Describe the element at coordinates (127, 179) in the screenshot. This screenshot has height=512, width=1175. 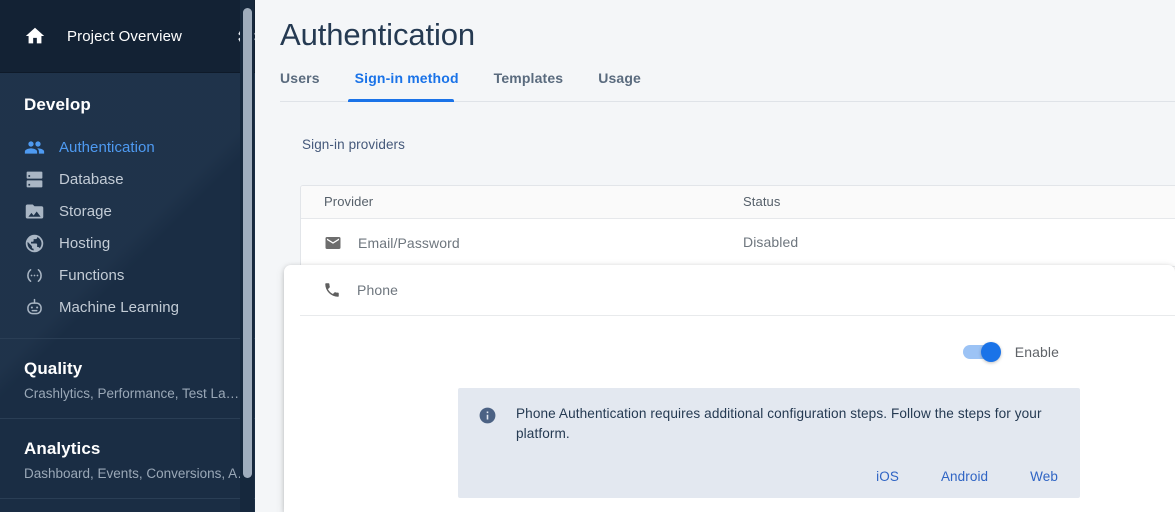
I see `sidebar-item-database: Database` at that location.